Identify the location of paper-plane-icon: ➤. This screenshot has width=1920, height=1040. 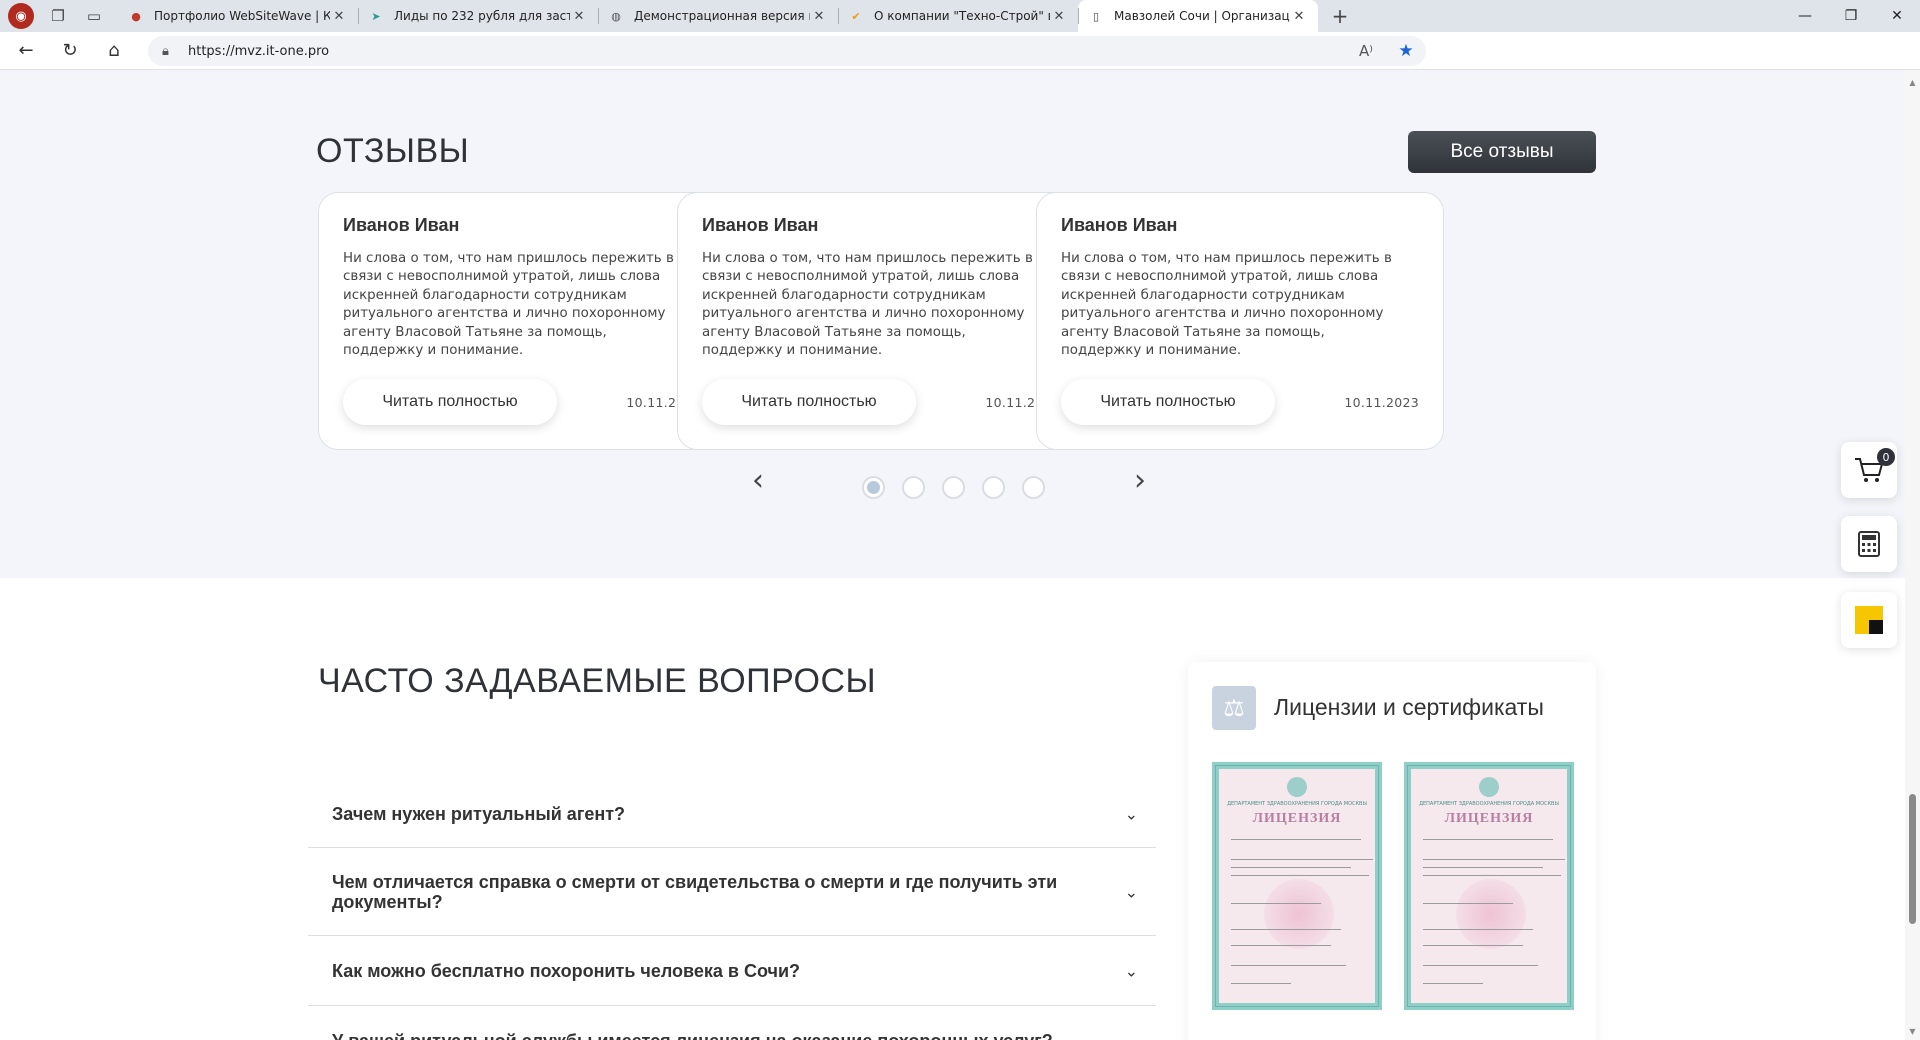
(376, 16).